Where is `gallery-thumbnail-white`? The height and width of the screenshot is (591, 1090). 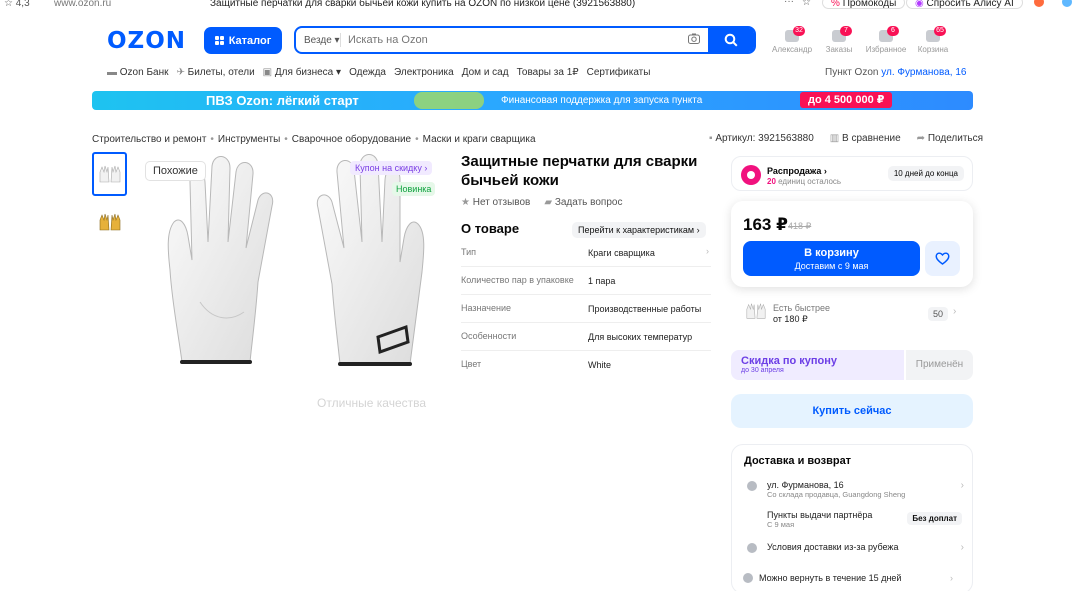
gallery-thumbnail-white is located at coordinates (109, 174).